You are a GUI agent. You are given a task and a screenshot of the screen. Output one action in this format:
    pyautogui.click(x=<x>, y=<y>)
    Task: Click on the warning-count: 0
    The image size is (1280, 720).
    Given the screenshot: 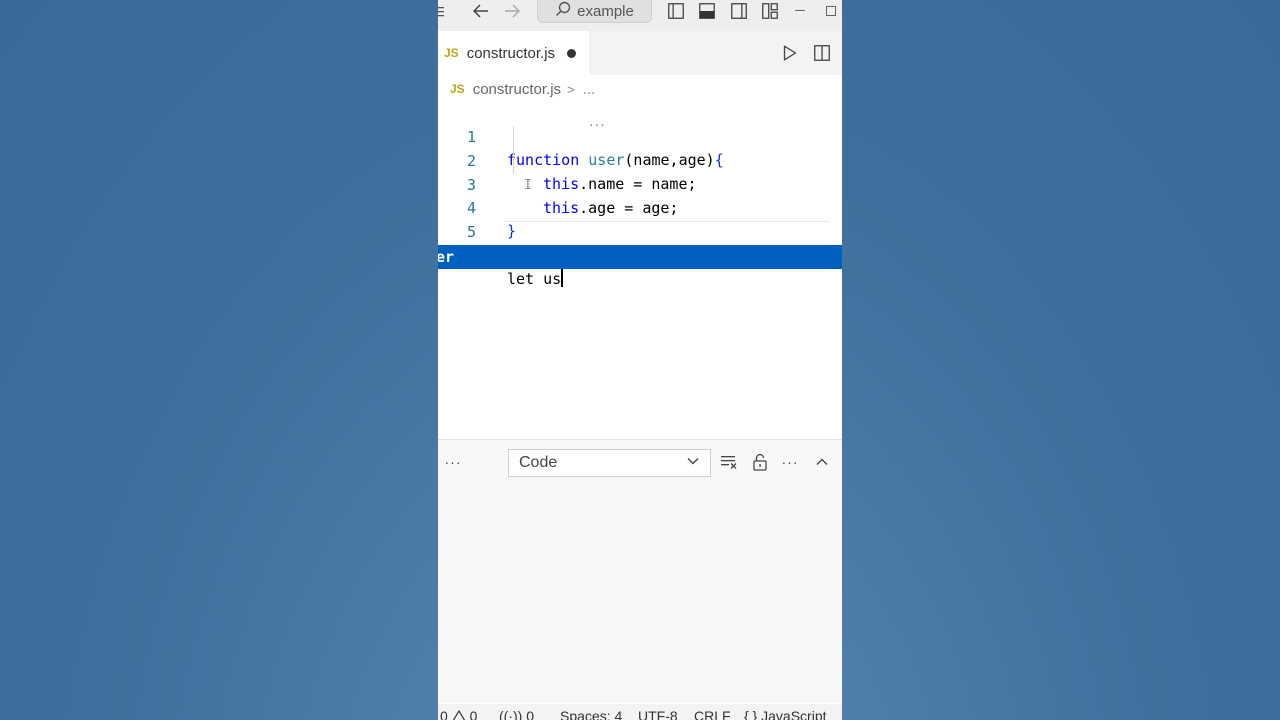 What is the action you would take?
    pyautogui.click(x=473, y=714)
    